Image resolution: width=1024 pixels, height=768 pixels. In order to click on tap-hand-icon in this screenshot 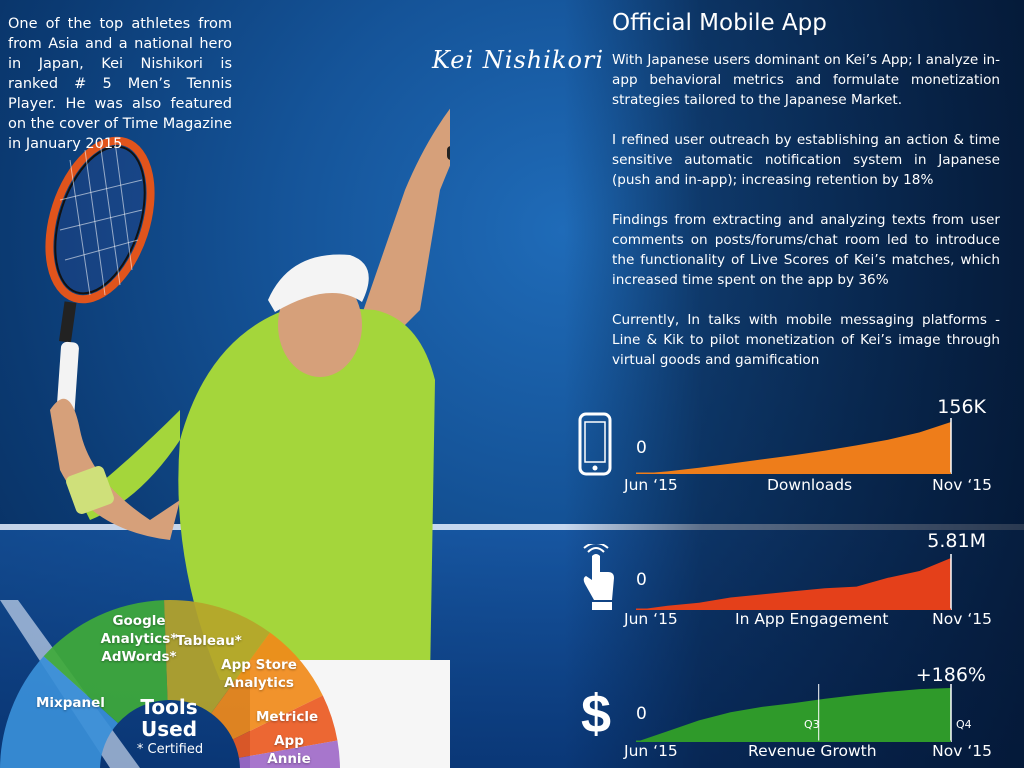, I will do `click(598, 577)`.